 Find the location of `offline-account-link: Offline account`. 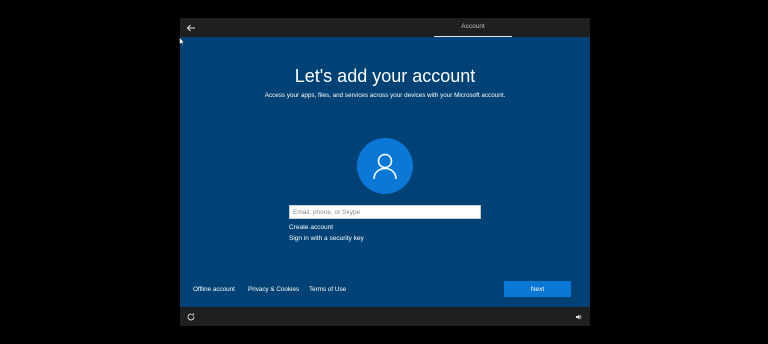

offline-account-link: Offline account is located at coordinates (214, 289).